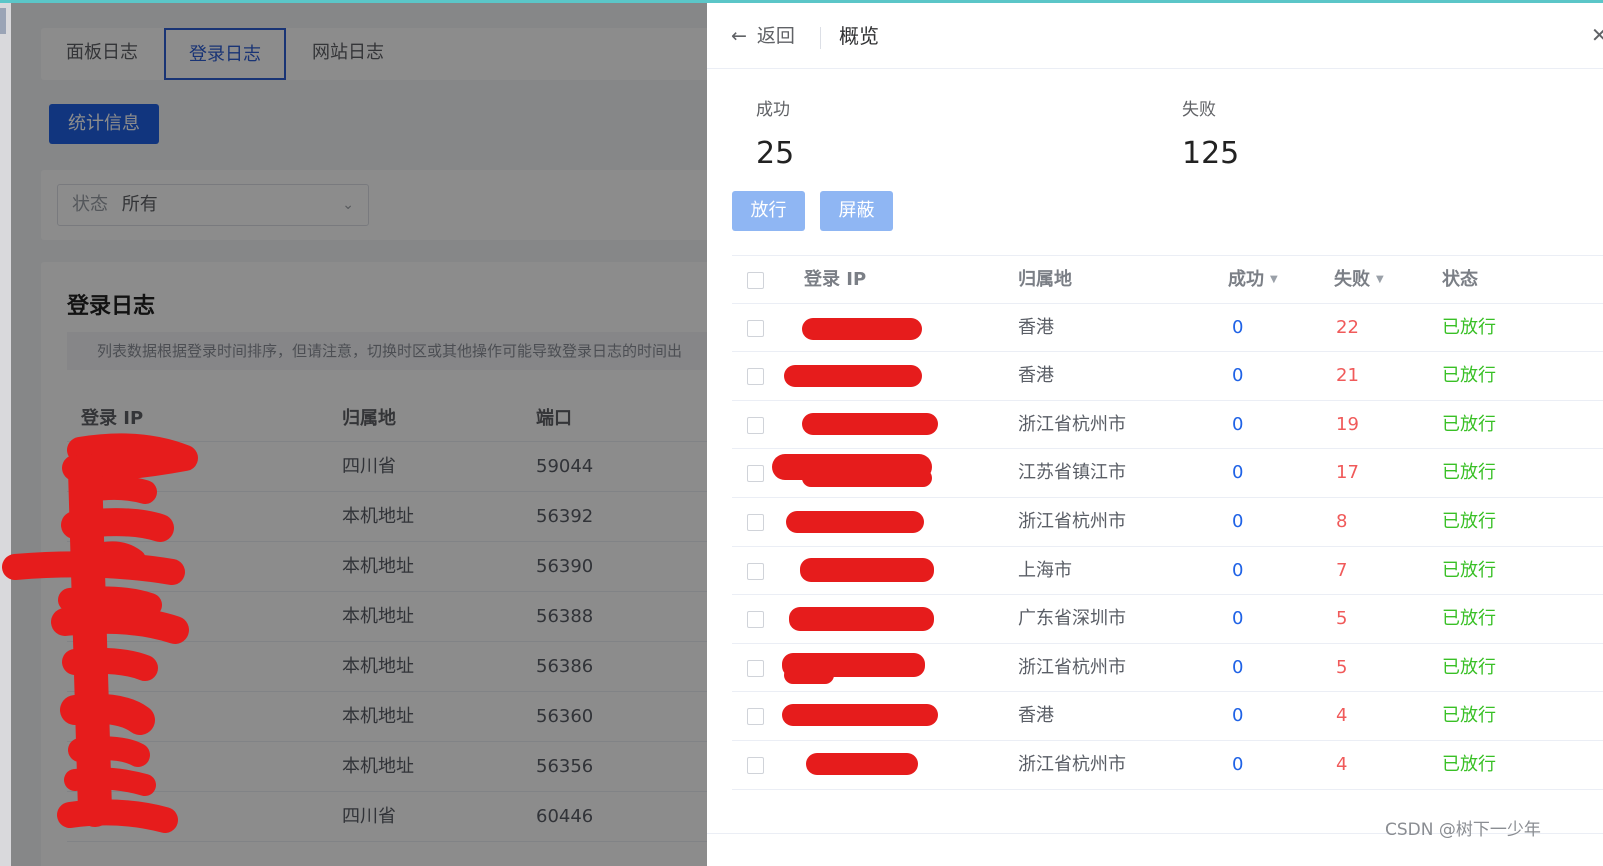  What do you see at coordinates (1072, 619) in the screenshot?
I see `row-location: 广东省深圳市` at bounding box center [1072, 619].